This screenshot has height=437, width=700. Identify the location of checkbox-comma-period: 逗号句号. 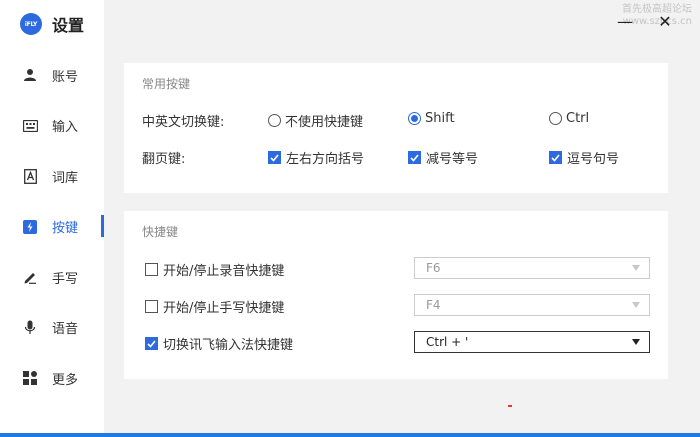
(584, 157).